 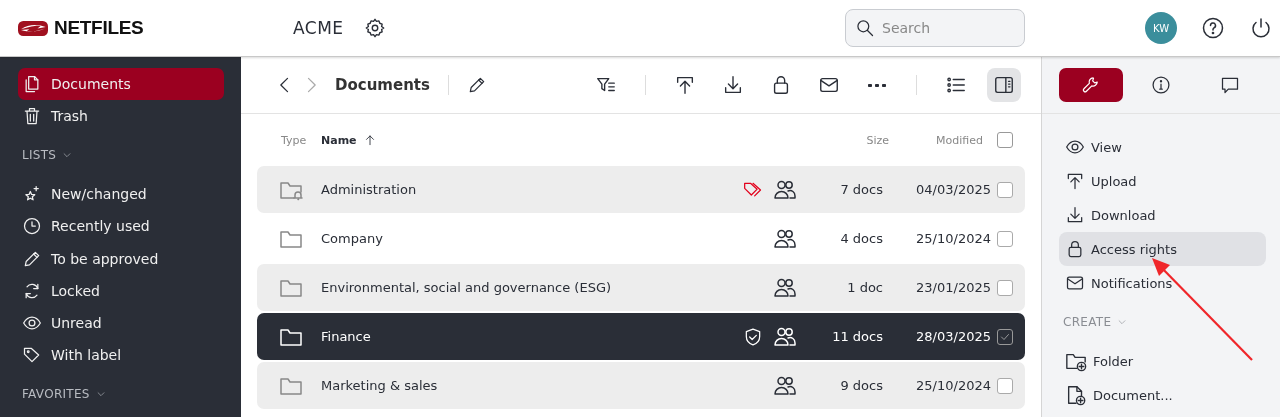 I want to click on info-icon, so click(x=1160, y=85).